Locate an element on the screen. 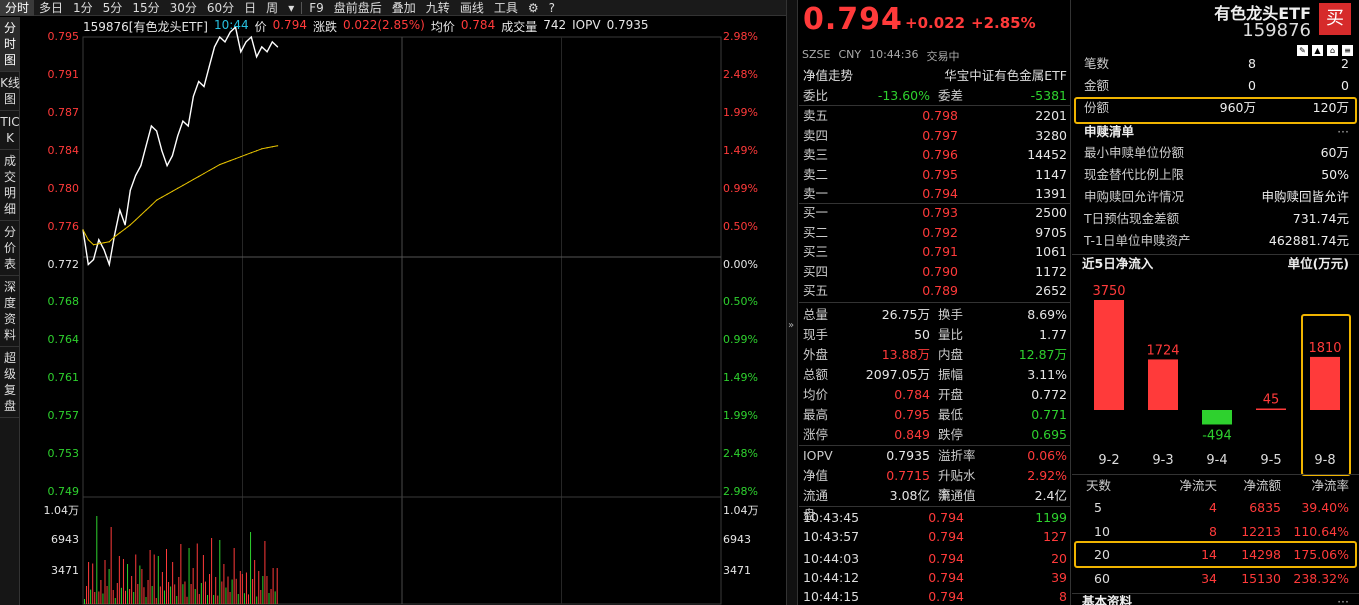 Image resolution: width=1359 pixels, height=605 pixels. y-left-label: 0.780 is located at coordinates (63, 188).